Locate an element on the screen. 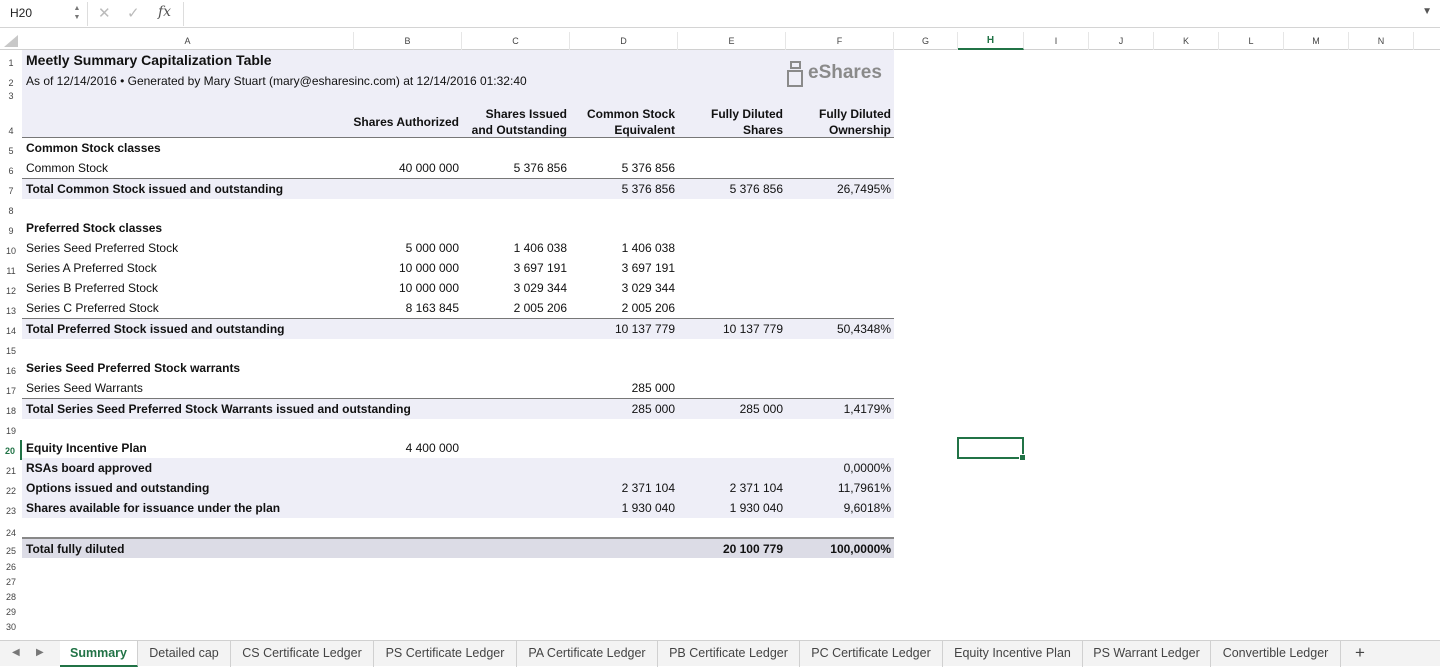  cell-cse: 1 406 038 is located at coordinates (648, 248).